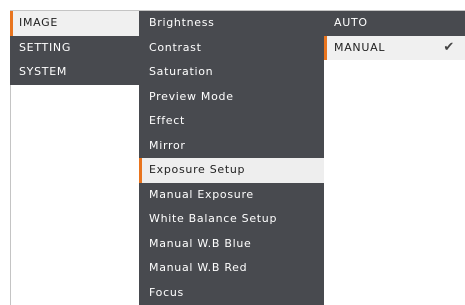 This screenshot has width=465, height=305. I want to click on submenu-item-exposure-setup: Exposure Setup, so click(231, 170).